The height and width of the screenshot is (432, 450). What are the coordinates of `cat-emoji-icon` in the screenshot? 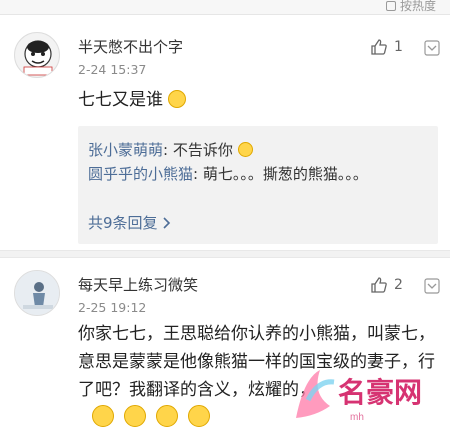 It's located at (245, 149).